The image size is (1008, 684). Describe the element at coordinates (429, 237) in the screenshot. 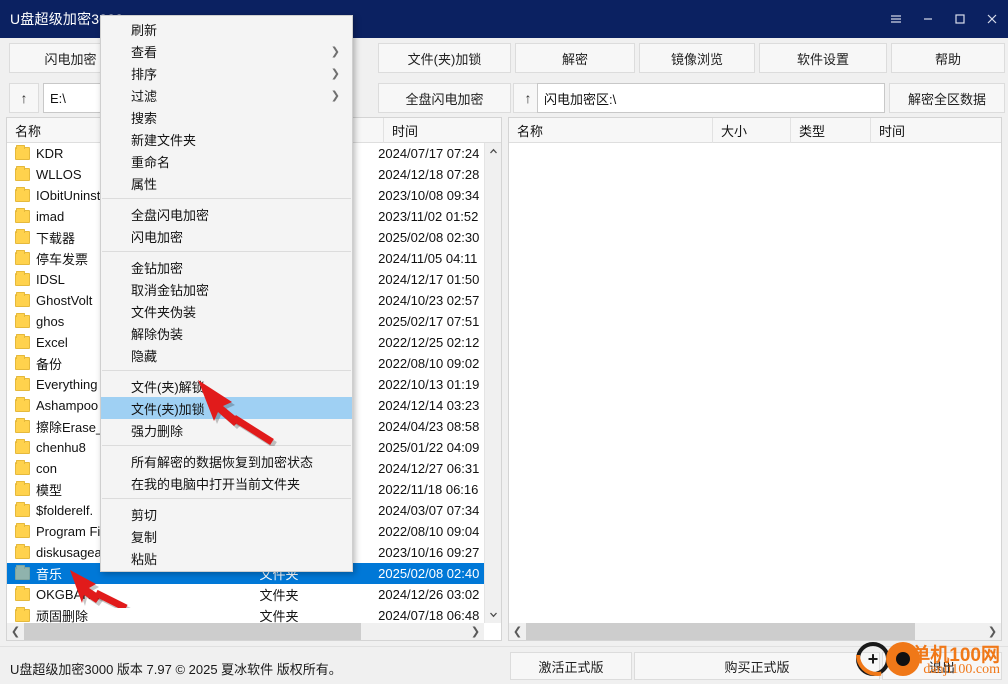

I see `file-time: 2025/02/08 02:30` at that location.